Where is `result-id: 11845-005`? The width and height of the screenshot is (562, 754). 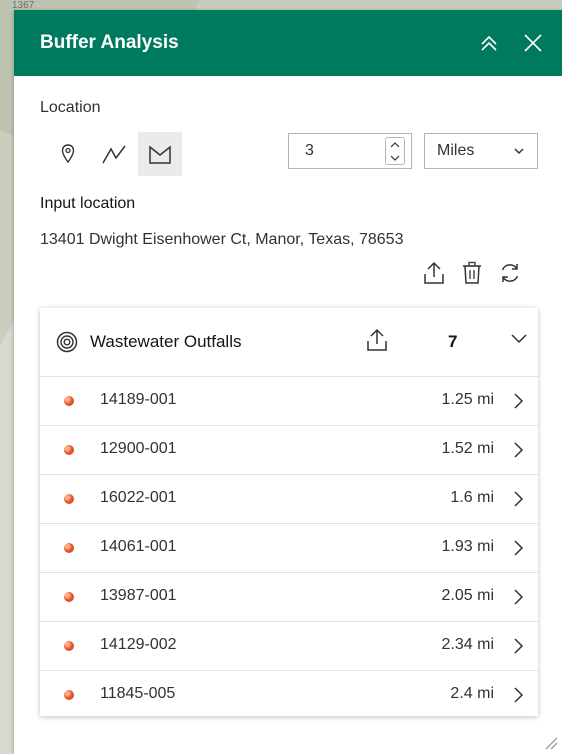 result-id: 11845-005 is located at coordinates (138, 693).